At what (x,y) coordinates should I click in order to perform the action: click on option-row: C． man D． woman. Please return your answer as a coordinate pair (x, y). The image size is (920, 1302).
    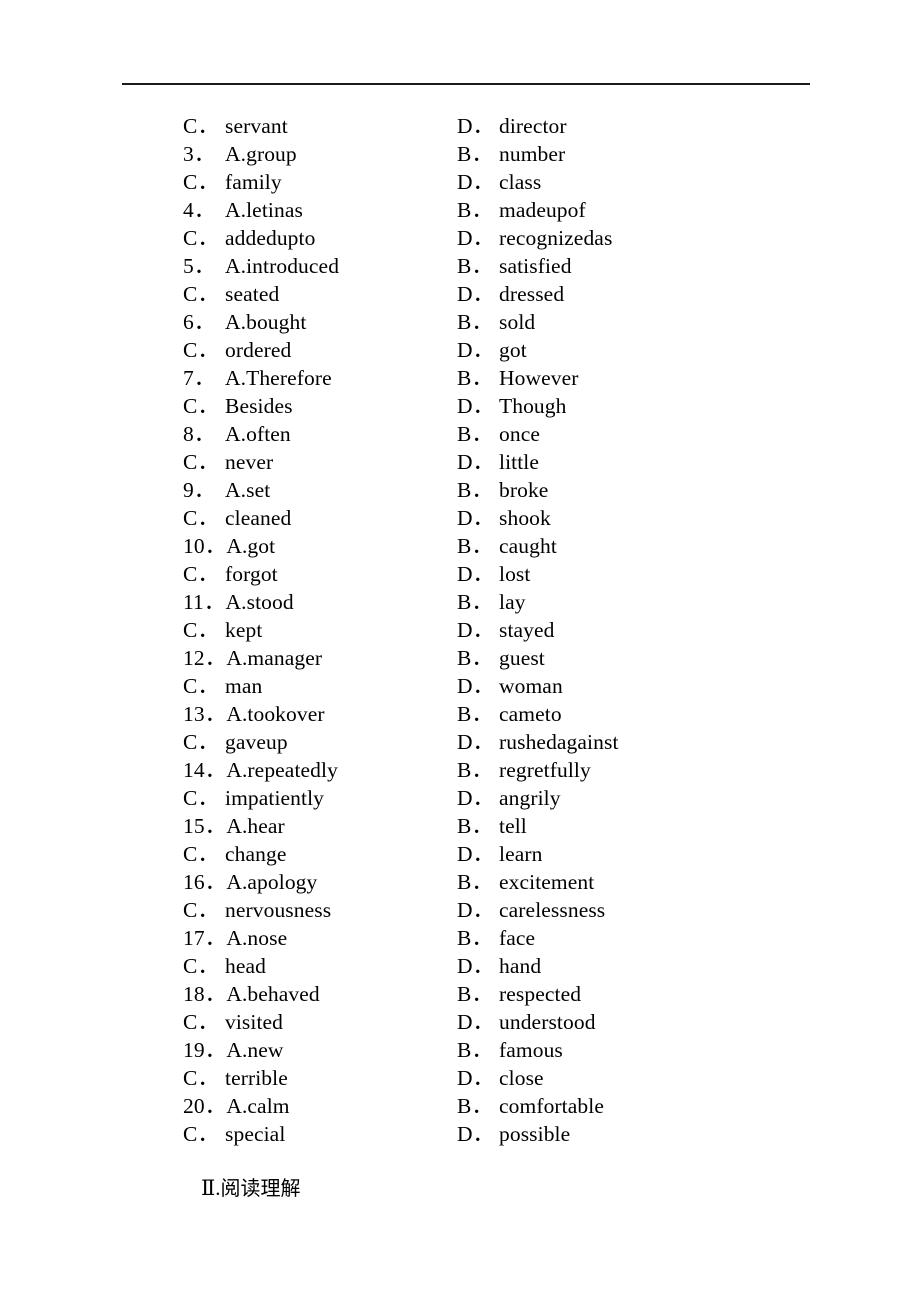
    Looking at the image, I should click on (460, 686).